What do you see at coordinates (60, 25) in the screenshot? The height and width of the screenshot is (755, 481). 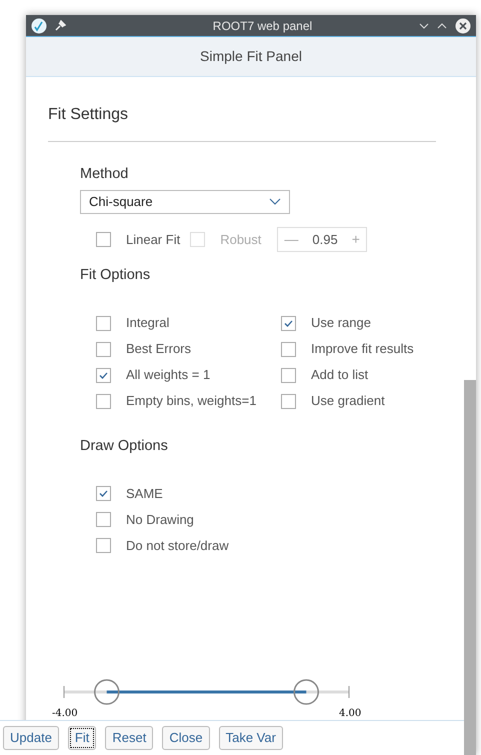 I see `pin-icon` at bounding box center [60, 25].